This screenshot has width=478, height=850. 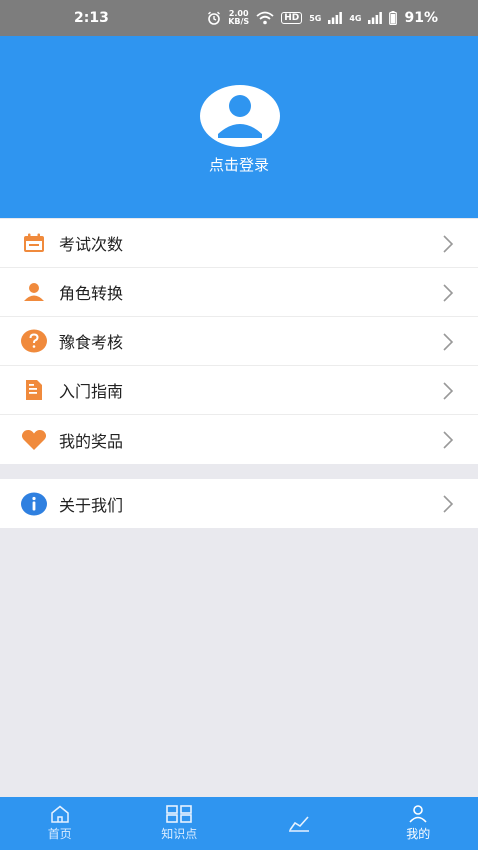 I want to click on tab-label: 知识点, so click(x=179, y=834).